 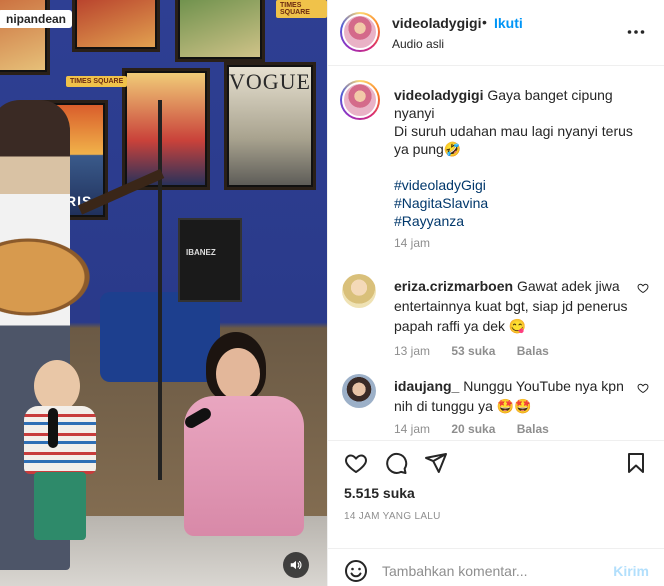 I want to click on commenter-username: idaujang_, so click(x=426, y=386).